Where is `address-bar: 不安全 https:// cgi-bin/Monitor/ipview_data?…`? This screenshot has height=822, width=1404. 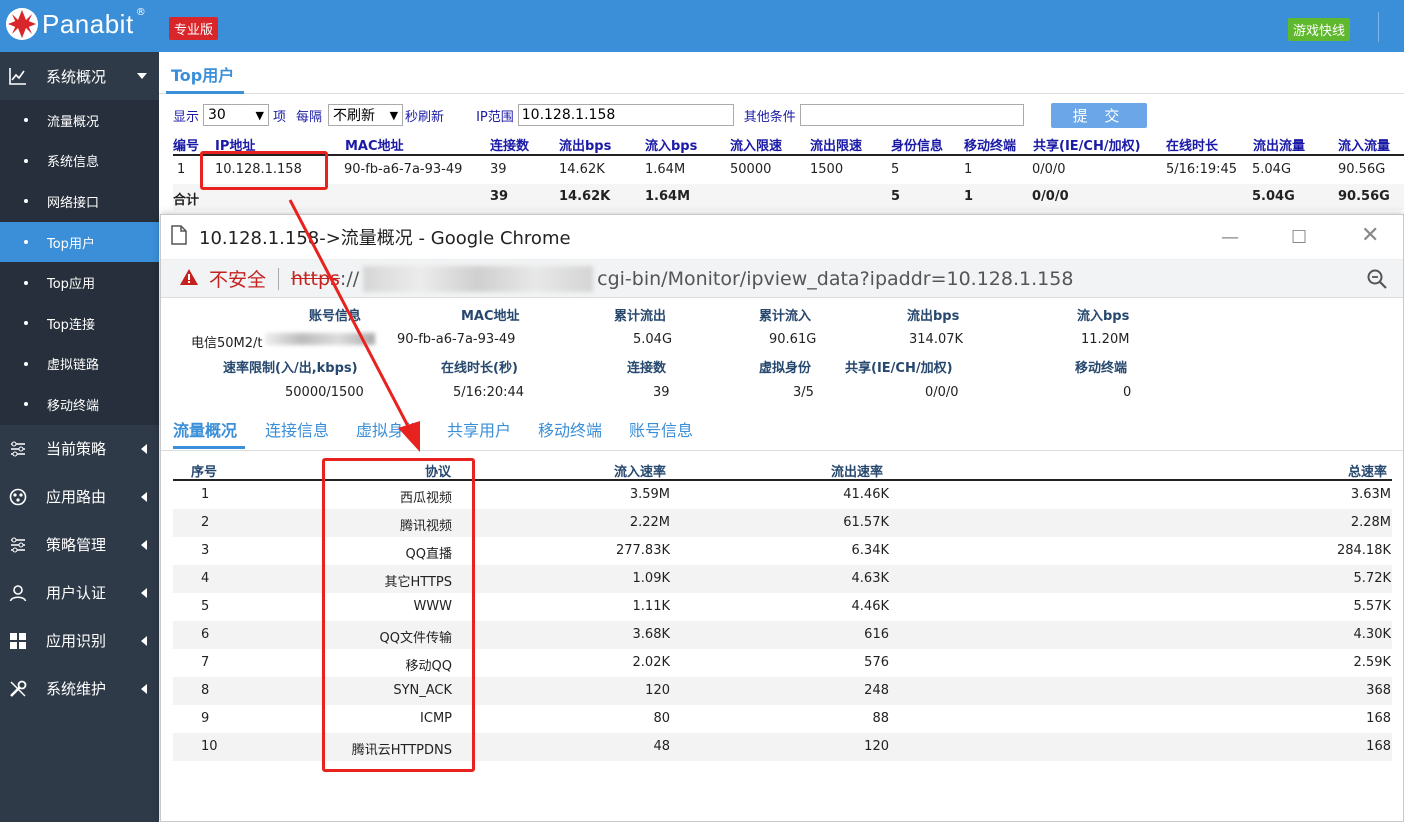
address-bar: 不安全 https:// cgi-bin/Monitor/ipview_data?… is located at coordinates (782, 279).